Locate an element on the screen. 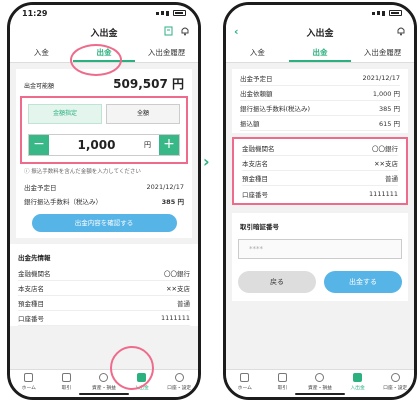 Image resolution: width=418 pixels, height=402 pixels. list-item: 出金予定日 2021/12/17 is located at coordinates (320, 78).